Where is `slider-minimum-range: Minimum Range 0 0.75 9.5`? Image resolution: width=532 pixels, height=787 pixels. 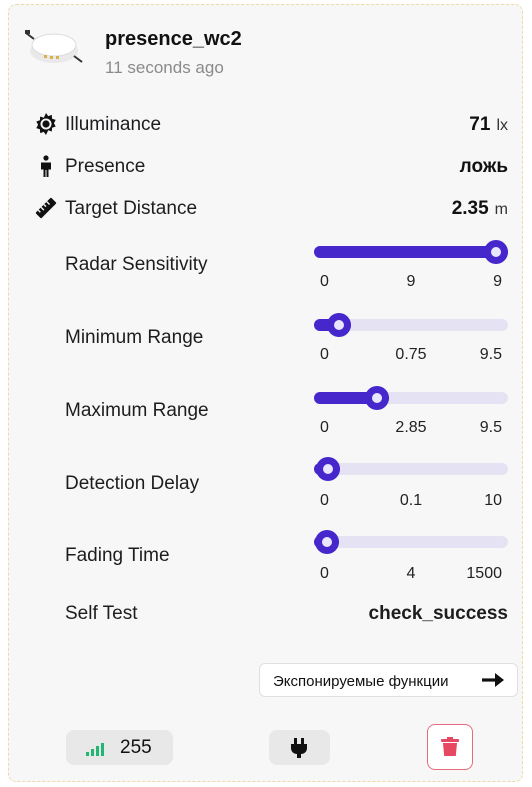 slider-minimum-range: Minimum Range 0 0.75 9.5 is located at coordinates (266, 348).